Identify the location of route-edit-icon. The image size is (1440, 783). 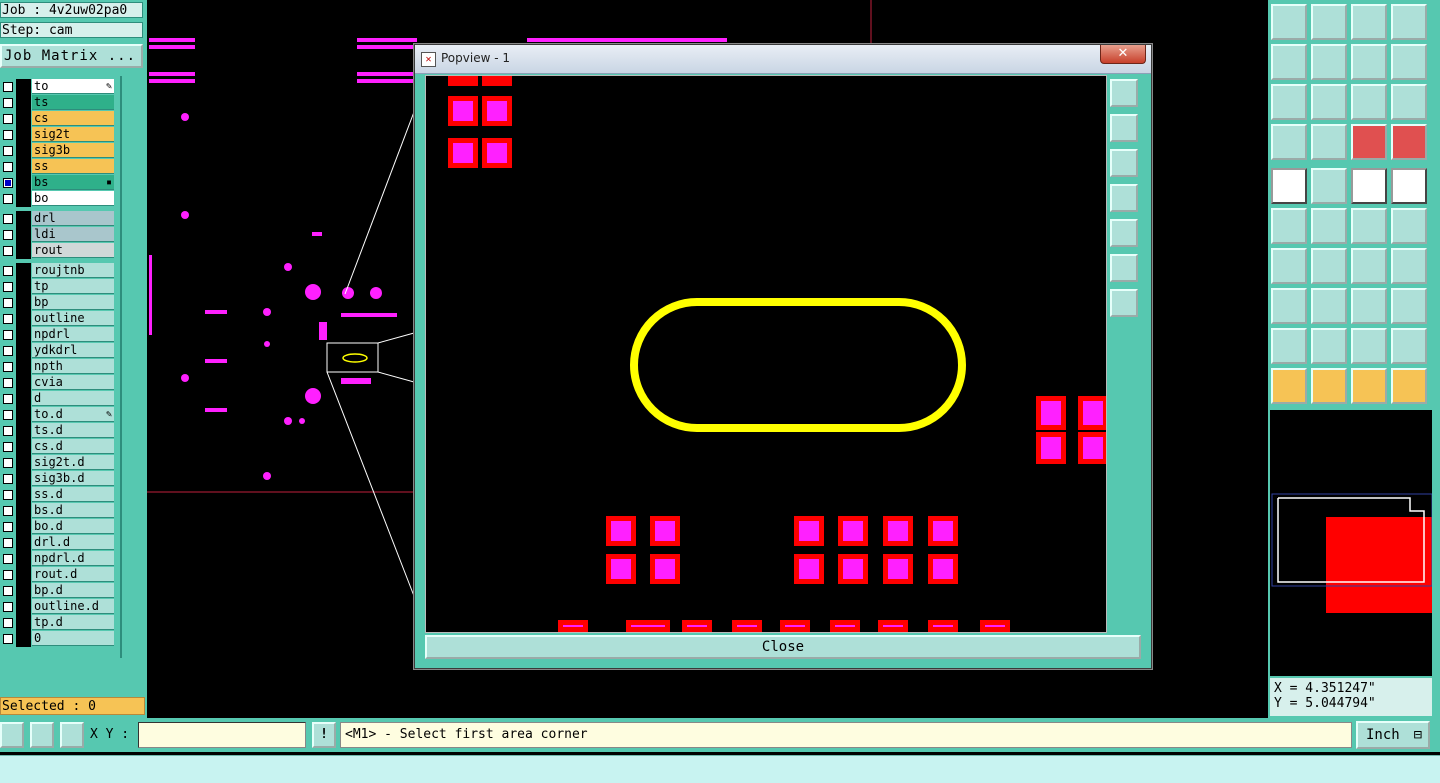
(1409, 142).